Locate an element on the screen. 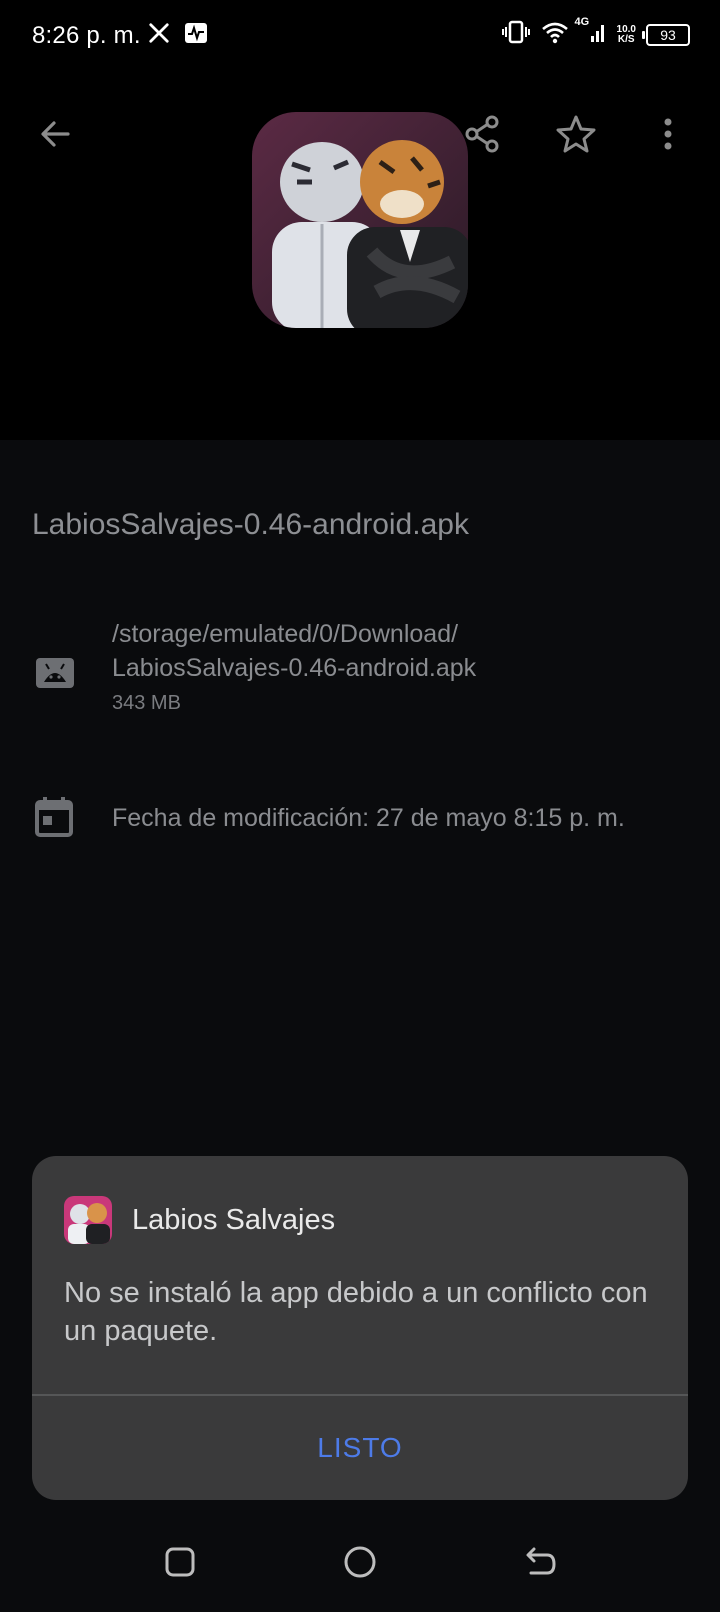  signal-icon: 4G is located at coordinates (591, 32).